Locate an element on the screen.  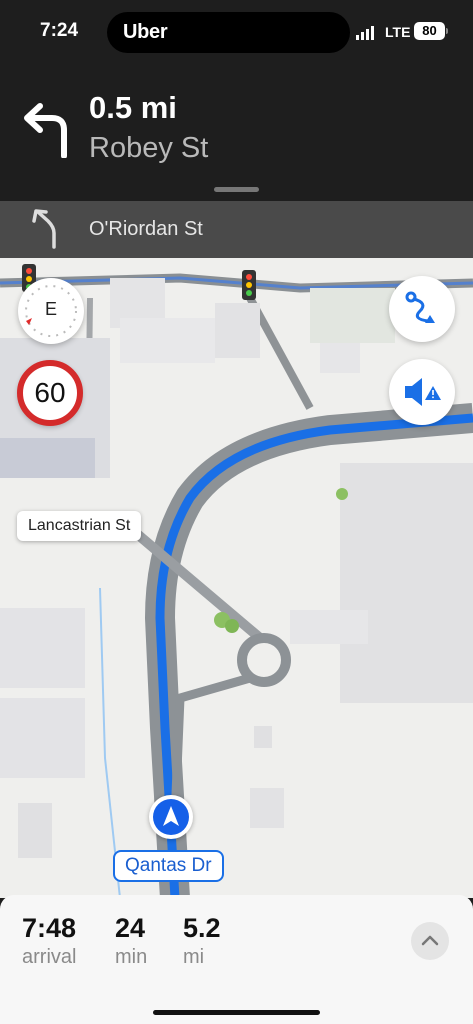
home-indicator is located at coordinates (236, 1012).